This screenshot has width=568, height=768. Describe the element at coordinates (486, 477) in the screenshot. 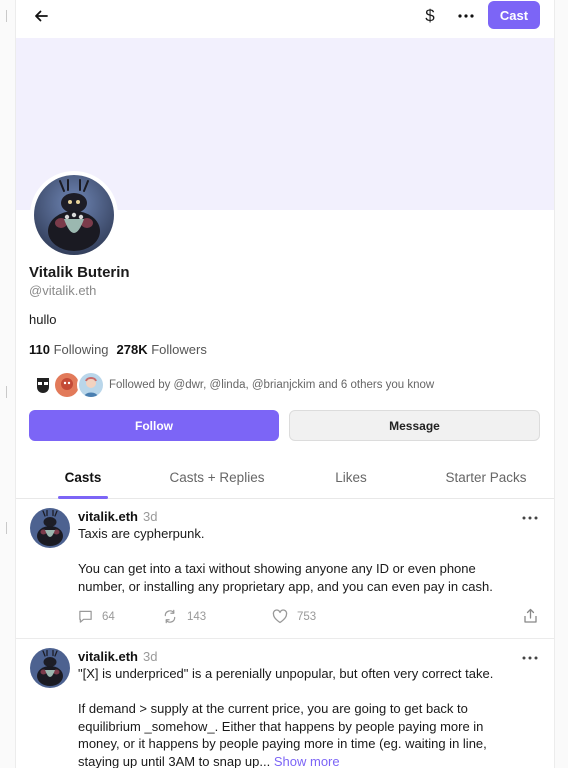

I see `tab-starter-packs: Starter Packs` at that location.